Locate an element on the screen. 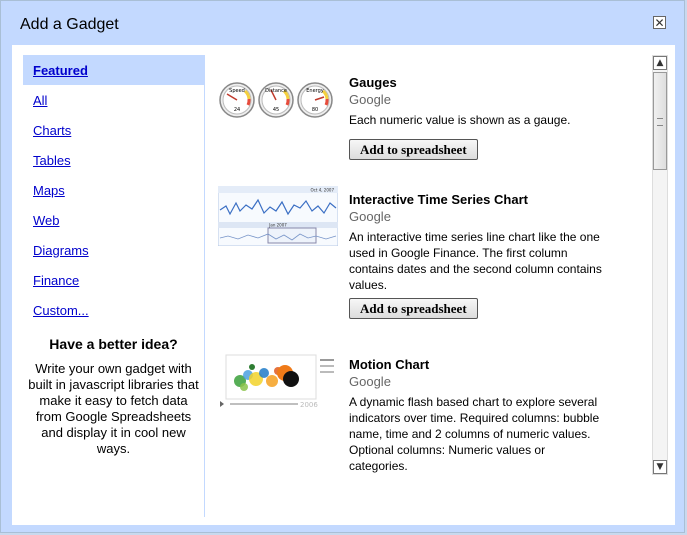  grip-icon is located at coordinates (660, 122).